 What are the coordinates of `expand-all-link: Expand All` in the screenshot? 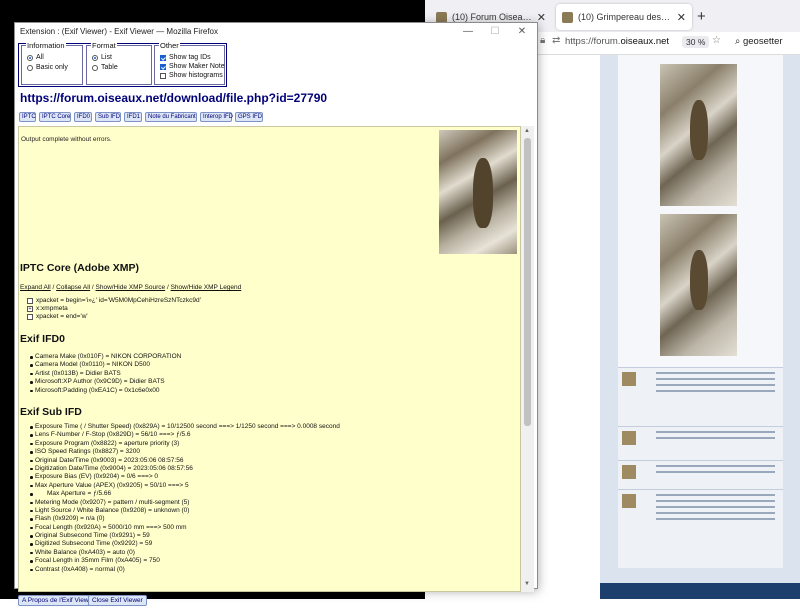 It's located at (35, 287).